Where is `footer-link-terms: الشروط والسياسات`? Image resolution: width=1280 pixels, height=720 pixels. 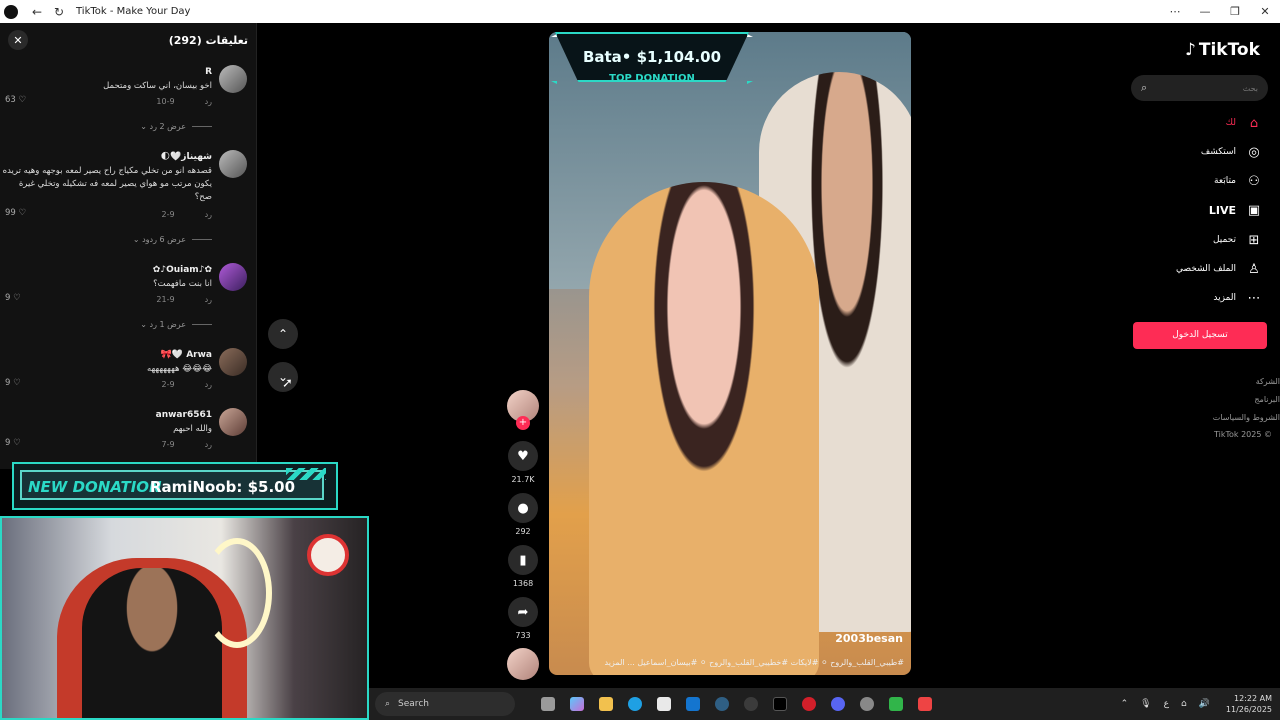
footer-link-terms: الشروط والسياسات is located at coordinates (1246, 417).